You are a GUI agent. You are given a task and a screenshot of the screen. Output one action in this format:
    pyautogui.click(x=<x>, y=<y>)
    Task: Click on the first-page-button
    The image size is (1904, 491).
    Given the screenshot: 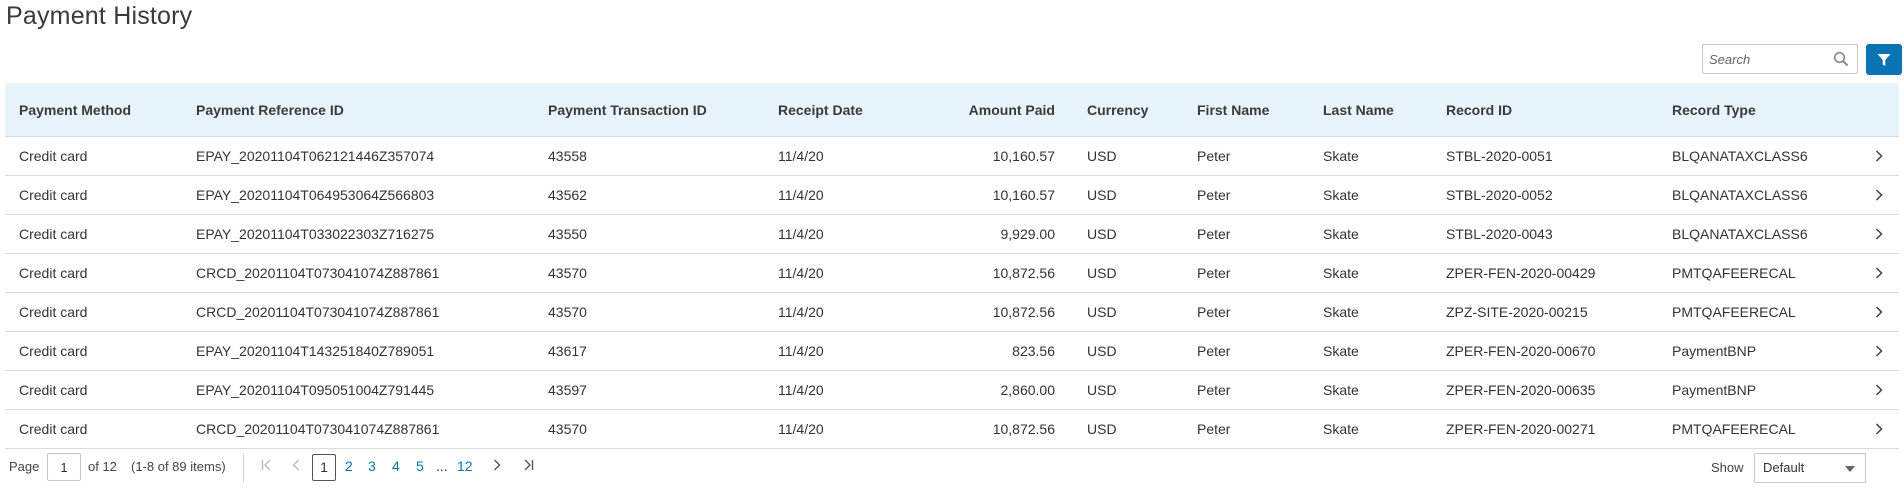 What is the action you would take?
    pyautogui.click(x=266, y=466)
    